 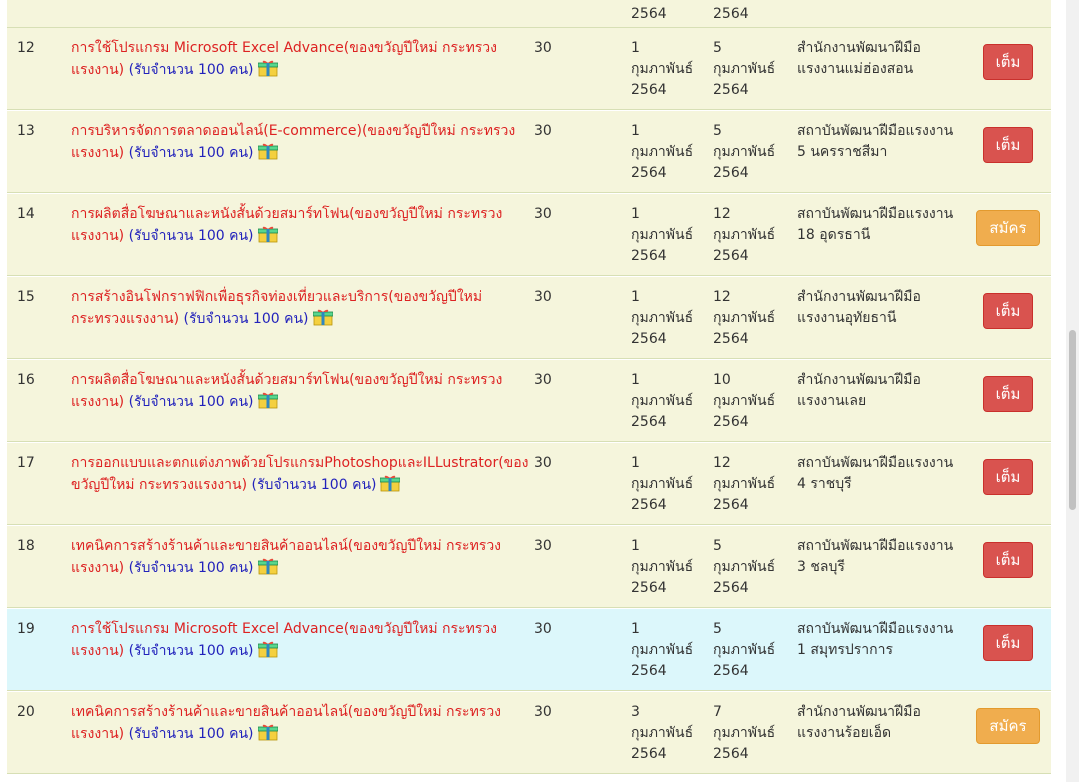 What do you see at coordinates (875, 224) in the screenshot?
I see `training-organization: สถาบันพัฒนาฝีมือแรงงาน 18 อุดรธานี` at bounding box center [875, 224].